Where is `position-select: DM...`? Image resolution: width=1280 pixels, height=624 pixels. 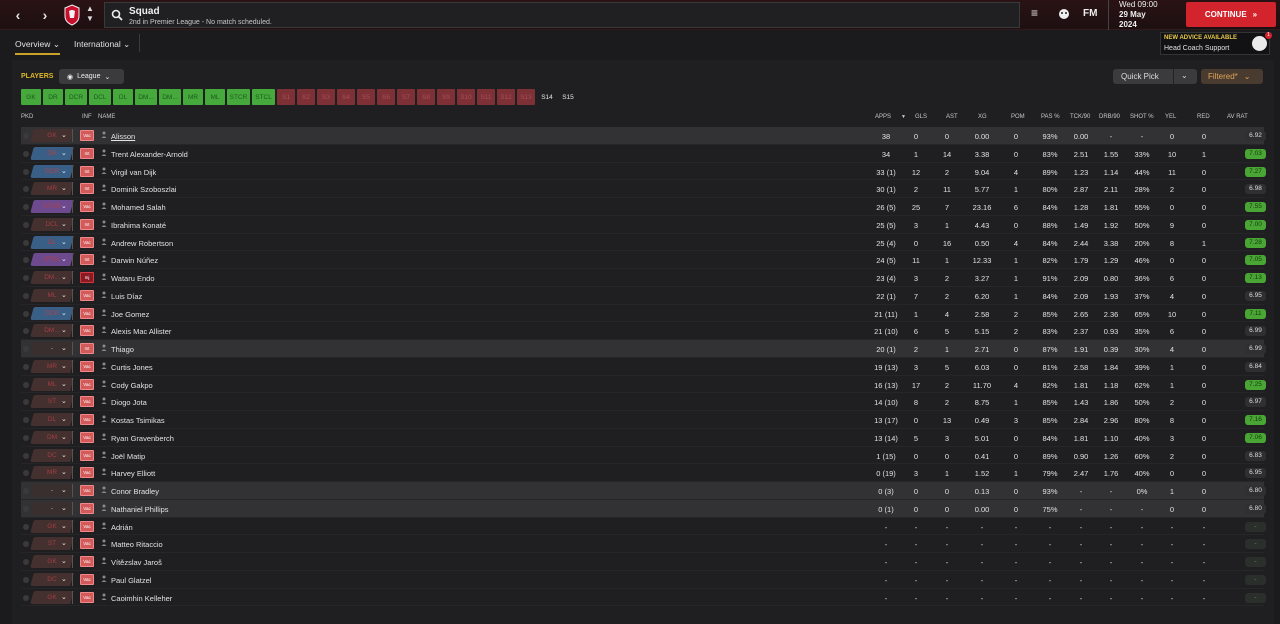 position-select: DM... is located at coordinates (52, 331).